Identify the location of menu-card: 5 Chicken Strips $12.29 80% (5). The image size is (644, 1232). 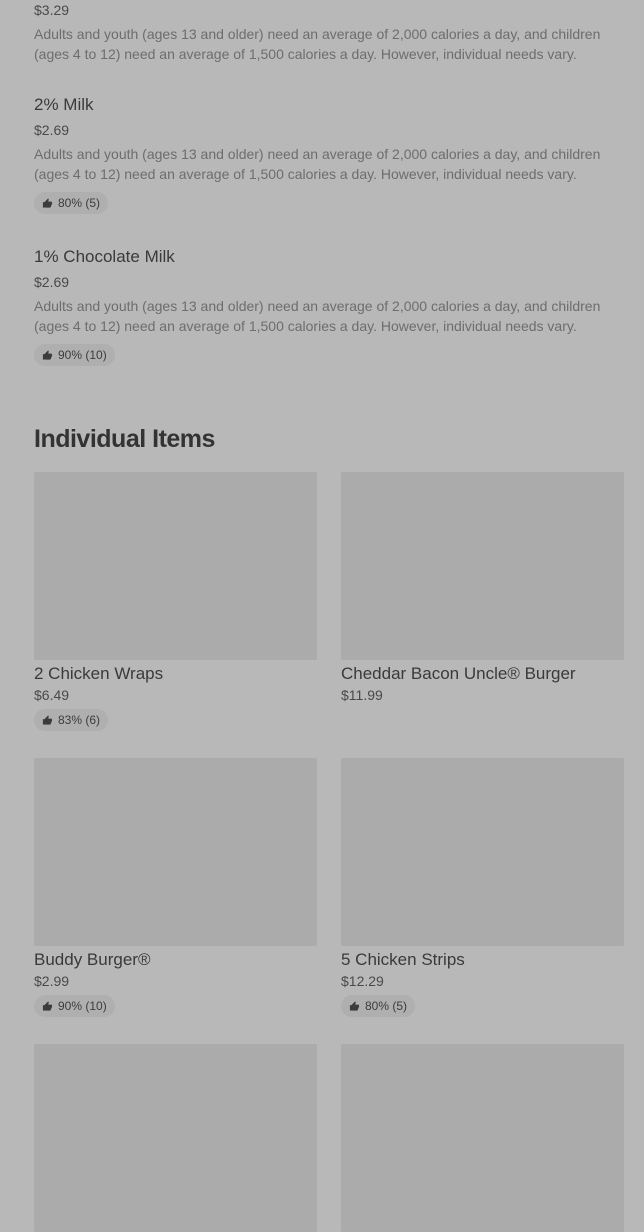
(482, 887).